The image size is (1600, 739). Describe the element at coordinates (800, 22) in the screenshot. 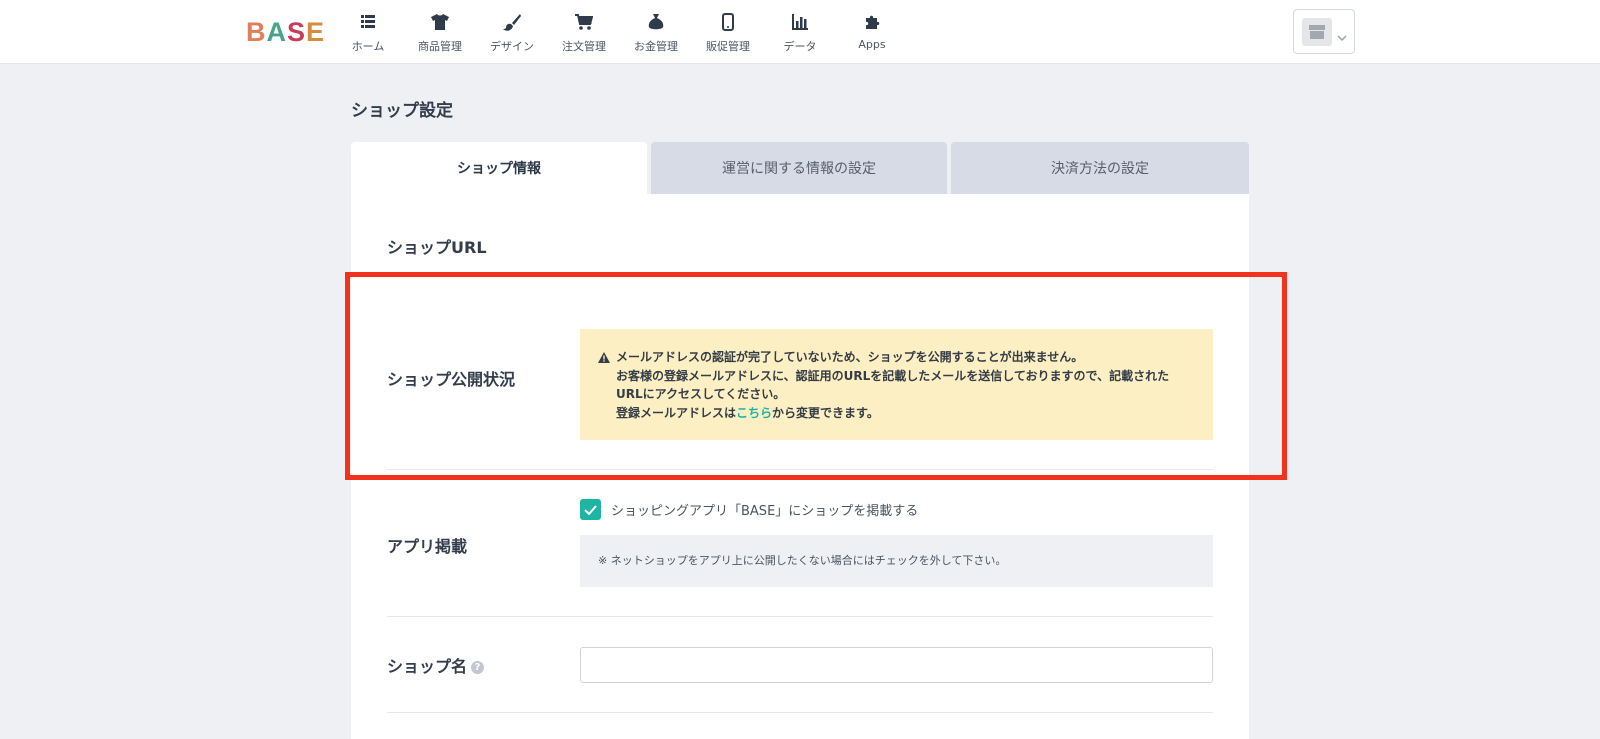

I see `bar-chart-icon` at that location.